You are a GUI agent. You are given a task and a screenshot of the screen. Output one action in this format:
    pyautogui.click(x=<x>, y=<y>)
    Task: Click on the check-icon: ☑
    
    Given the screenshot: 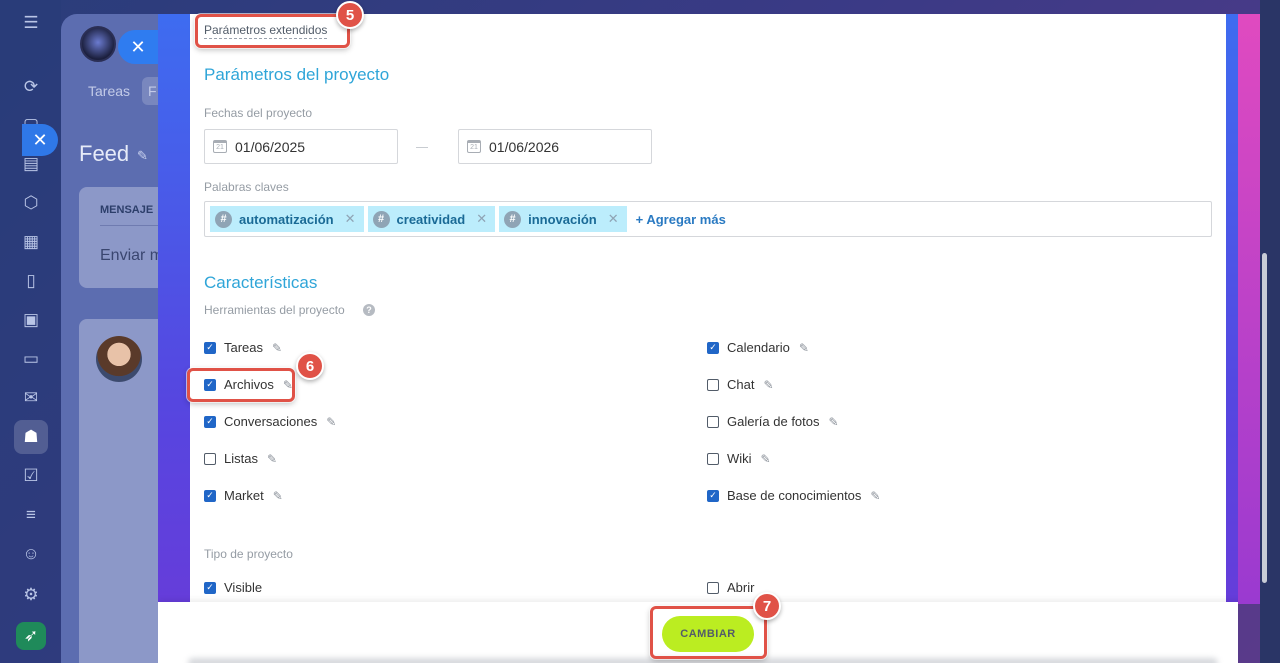 What is the action you would take?
    pyautogui.click(x=31, y=476)
    